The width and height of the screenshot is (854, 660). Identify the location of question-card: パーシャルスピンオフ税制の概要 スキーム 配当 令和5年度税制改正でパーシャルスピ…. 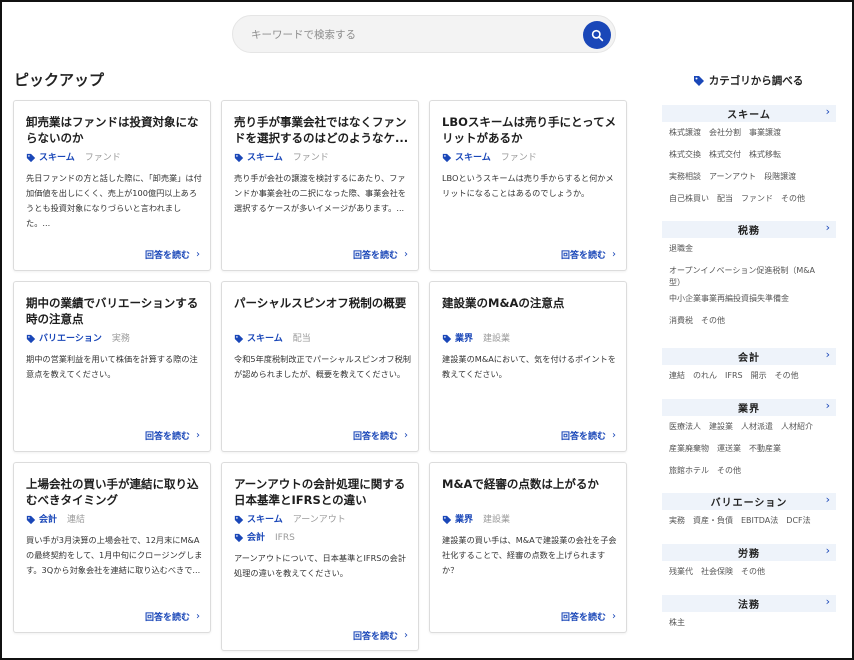
(320, 366).